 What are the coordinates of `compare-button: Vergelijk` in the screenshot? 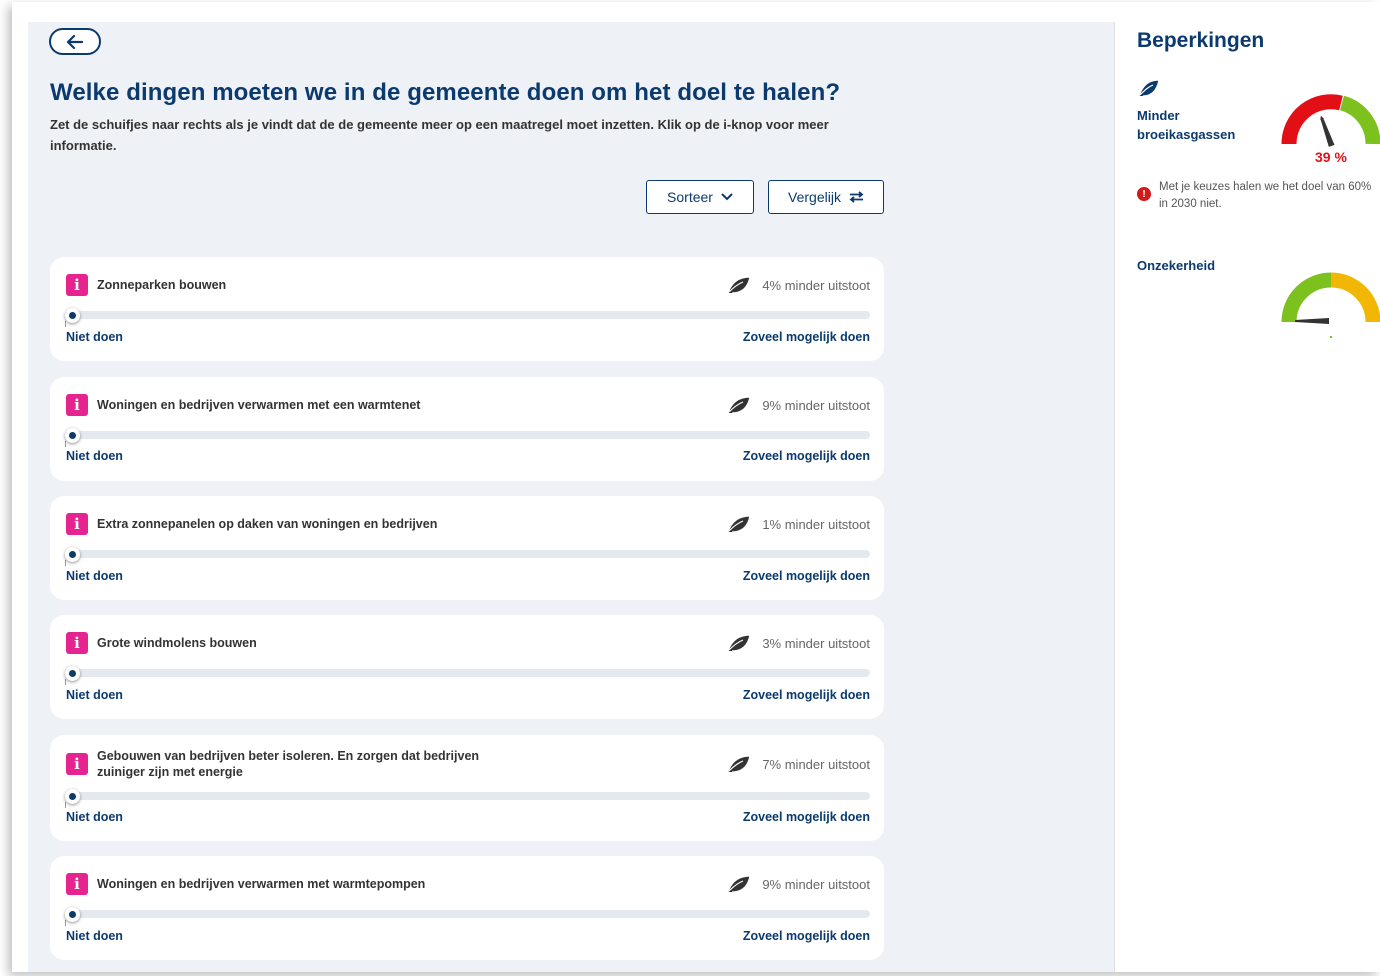 It's located at (826, 197).